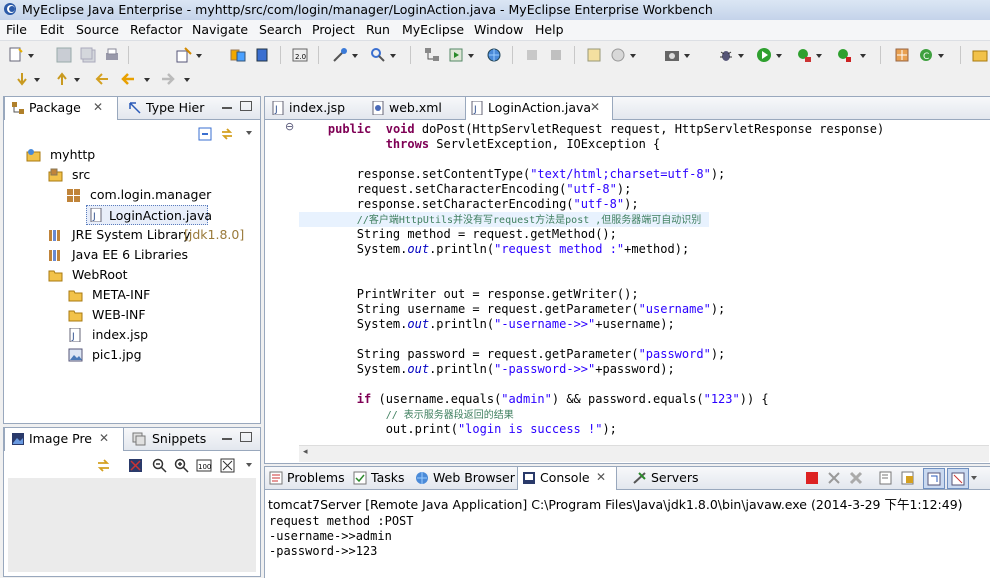  Describe the element at coordinates (812, 478) in the screenshot. I see `terminate-icon` at that location.